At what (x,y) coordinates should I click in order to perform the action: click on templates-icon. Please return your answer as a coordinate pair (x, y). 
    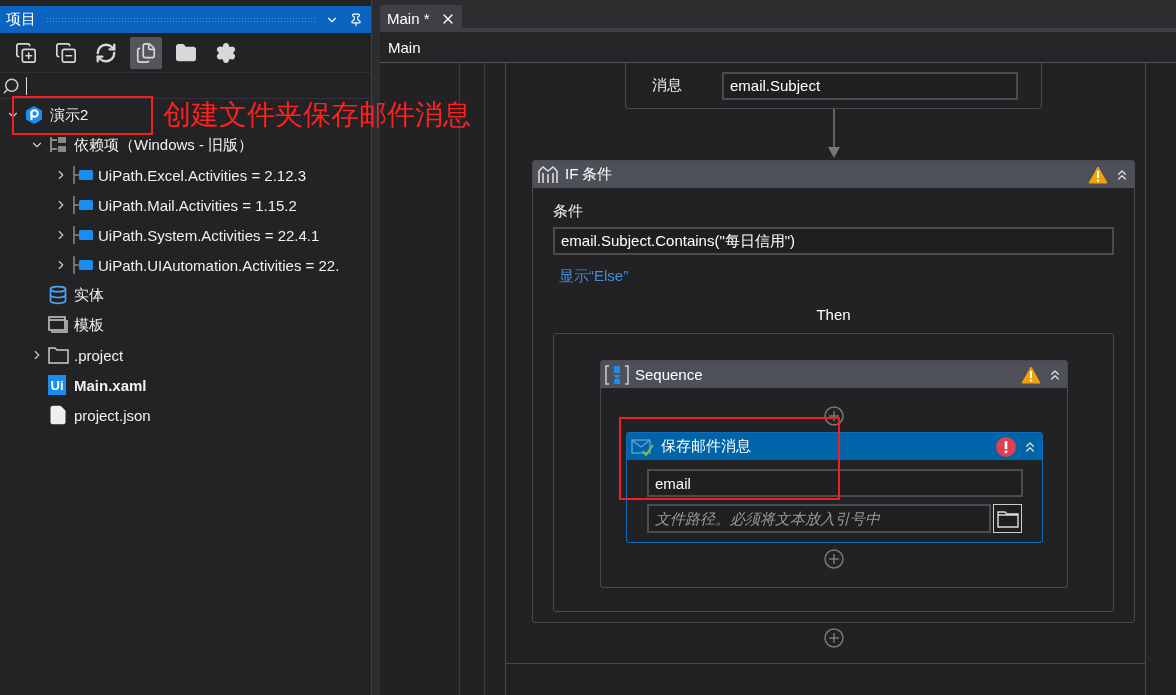
    Looking at the image, I should click on (58, 325).